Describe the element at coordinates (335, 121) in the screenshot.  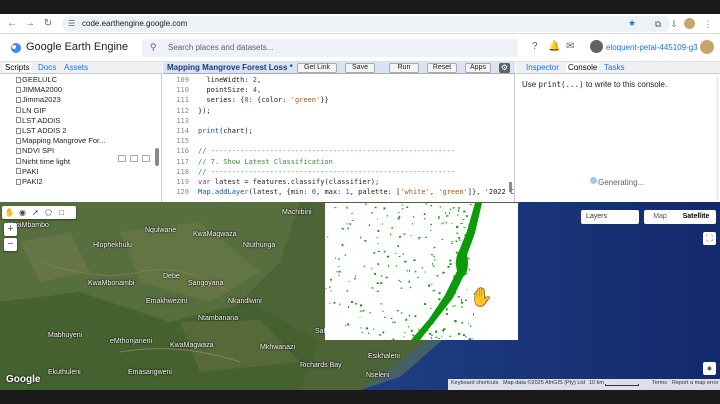
I see `code-line: 113` at that location.